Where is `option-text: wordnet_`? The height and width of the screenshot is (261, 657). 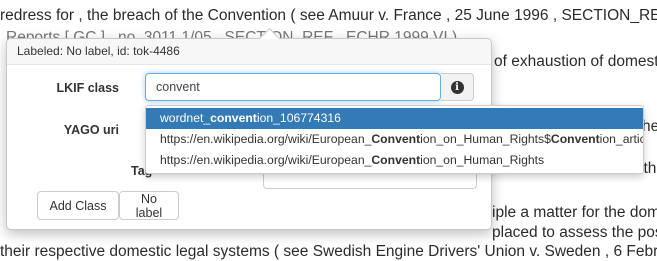
option-text: wordnet_ is located at coordinates (185, 118).